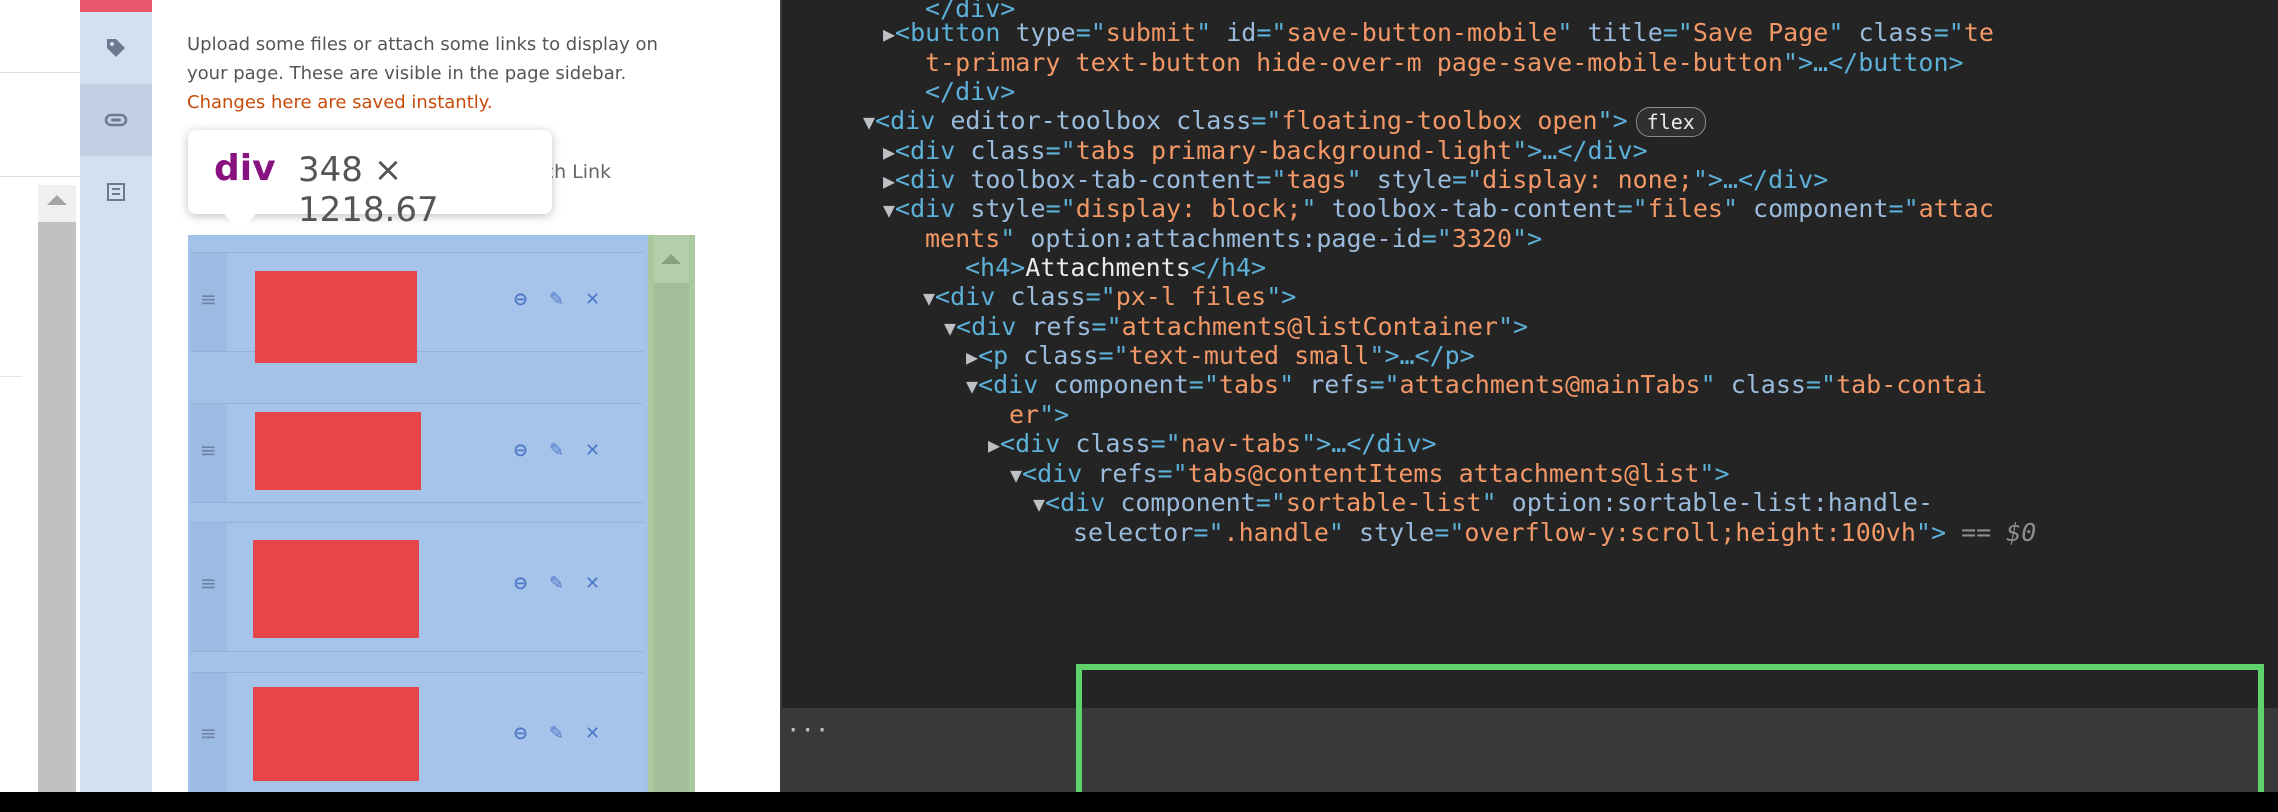 The height and width of the screenshot is (812, 2278). What do you see at coordinates (1397, 532) in the screenshot?
I see `dom-token: style` at bounding box center [1397, 532].